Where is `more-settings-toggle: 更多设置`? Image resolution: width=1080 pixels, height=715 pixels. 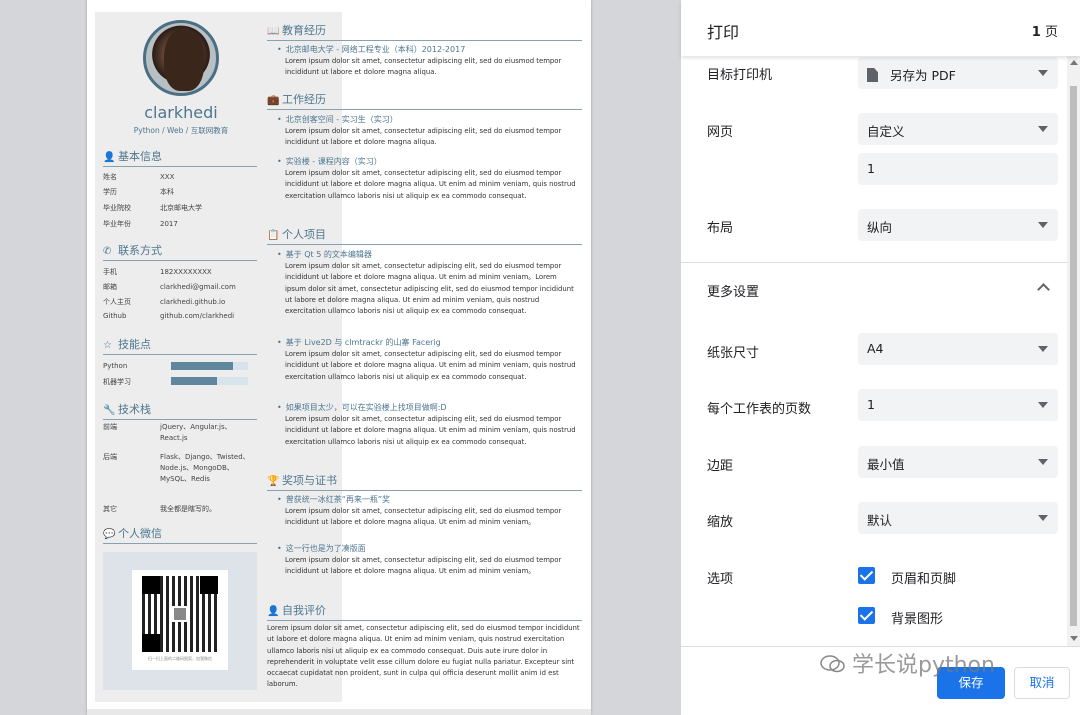
more-settings-toggle: 更多设置 is located at coordinates (733, 290).